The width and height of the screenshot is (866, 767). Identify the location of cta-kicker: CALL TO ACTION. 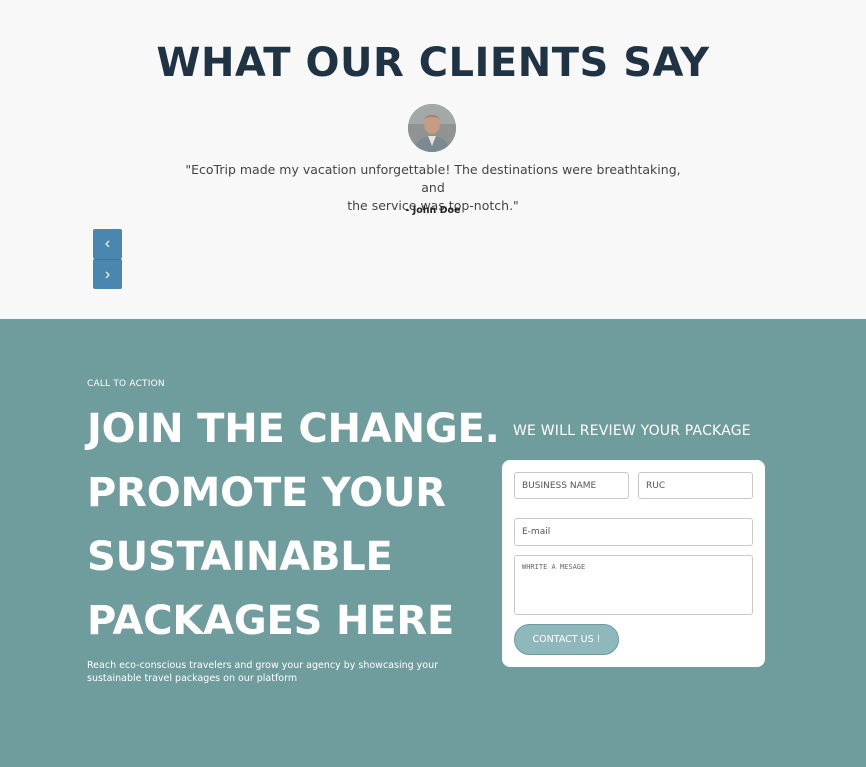
(126, 384).